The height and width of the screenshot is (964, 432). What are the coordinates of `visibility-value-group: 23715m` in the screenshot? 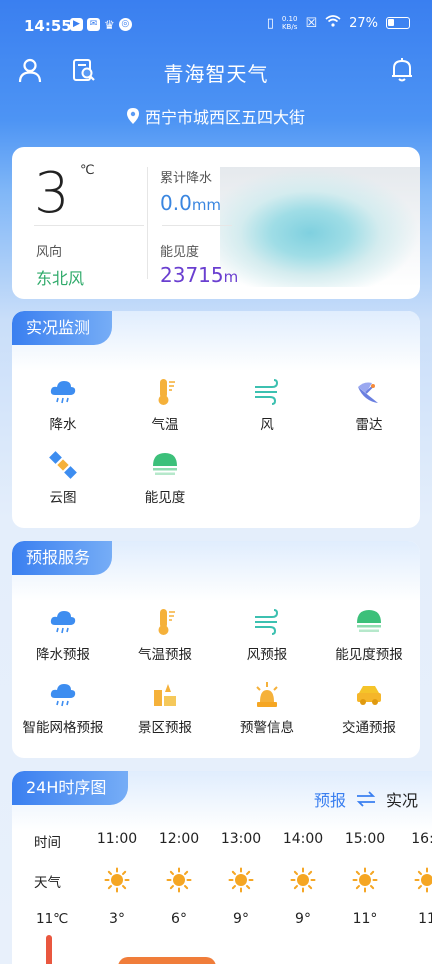 It's located at (199, 275).